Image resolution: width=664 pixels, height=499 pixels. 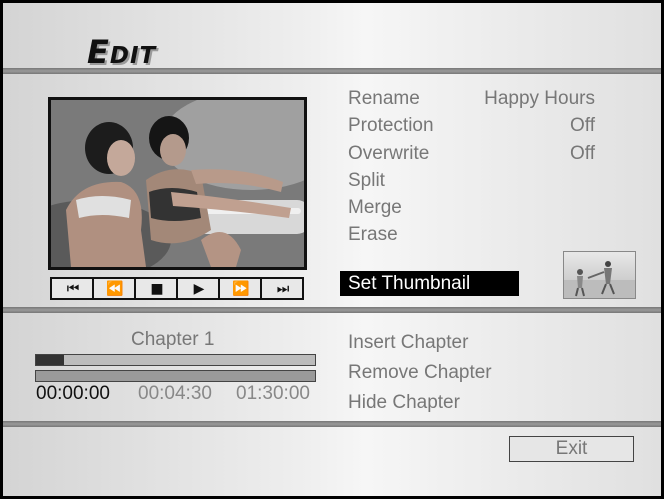 What do you see at coordinates (98, 52) in the screenshot?
I see `title-initial: E` at bounding box center [98, 52].